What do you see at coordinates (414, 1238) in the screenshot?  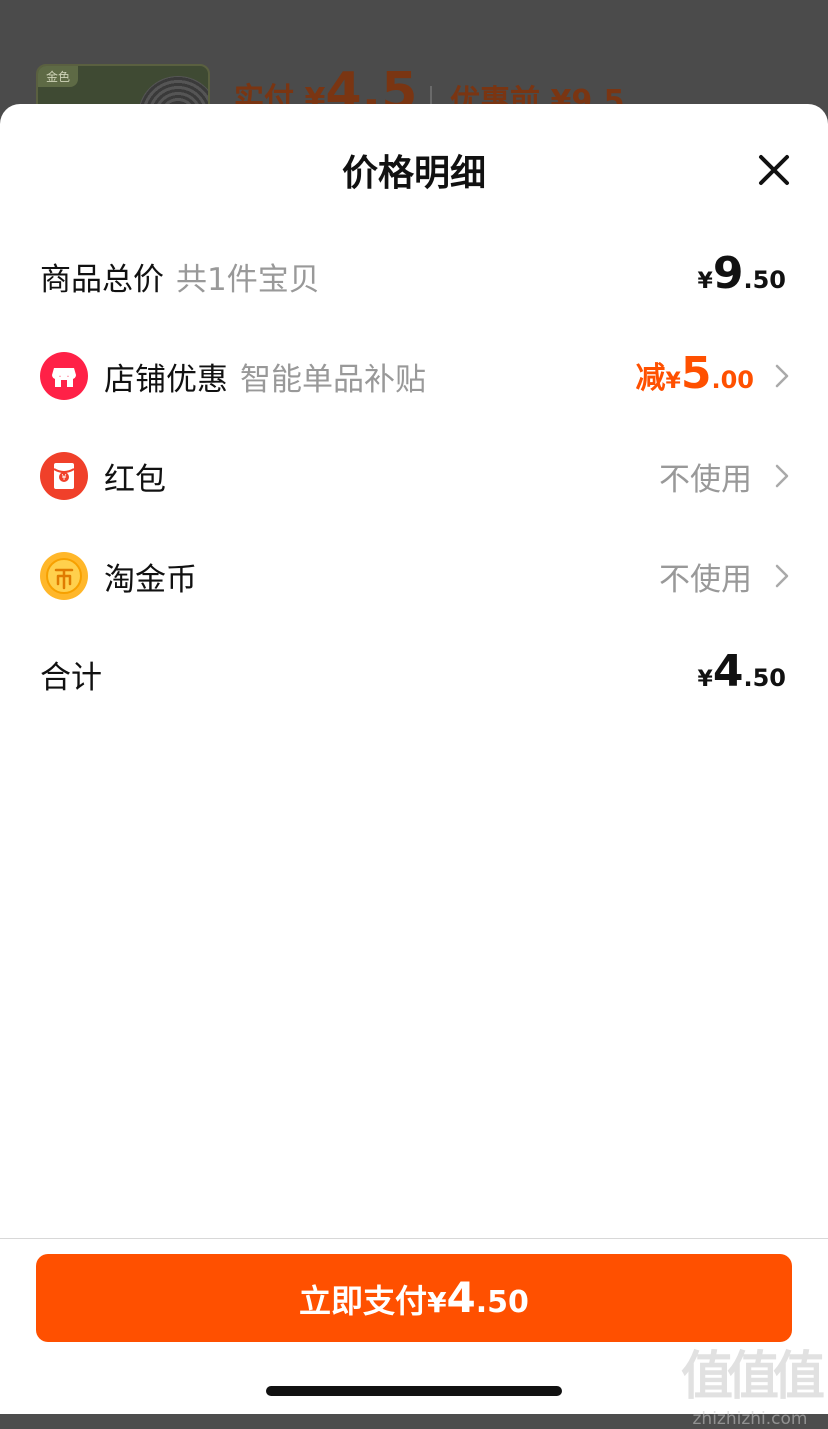 I see `footer-divider` at bounding box center [414, 1238].